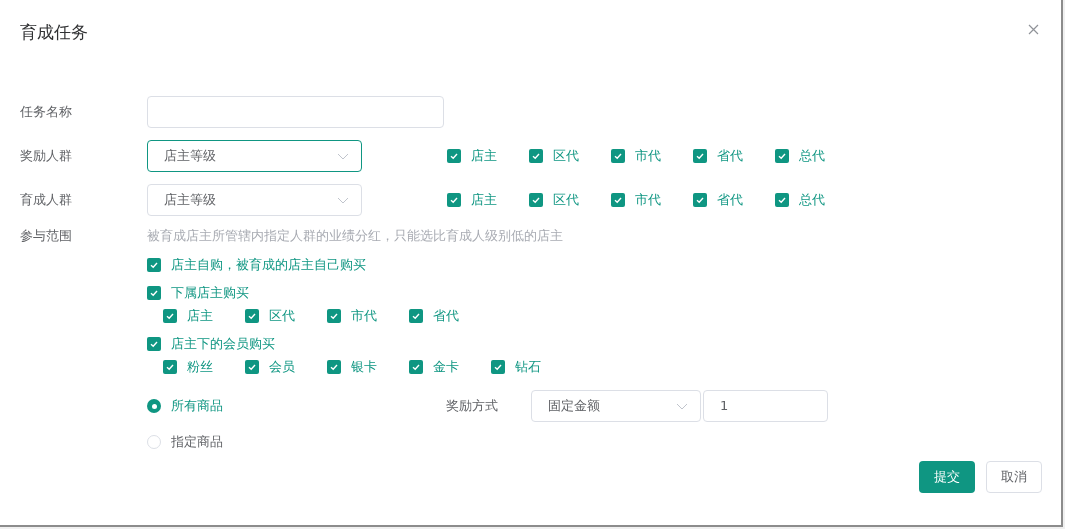 This screenshot has width=1065, height=529. Describe the element at coordinates (532, 366) in the screenshot. I see `checkbox: 钻石` at that location.